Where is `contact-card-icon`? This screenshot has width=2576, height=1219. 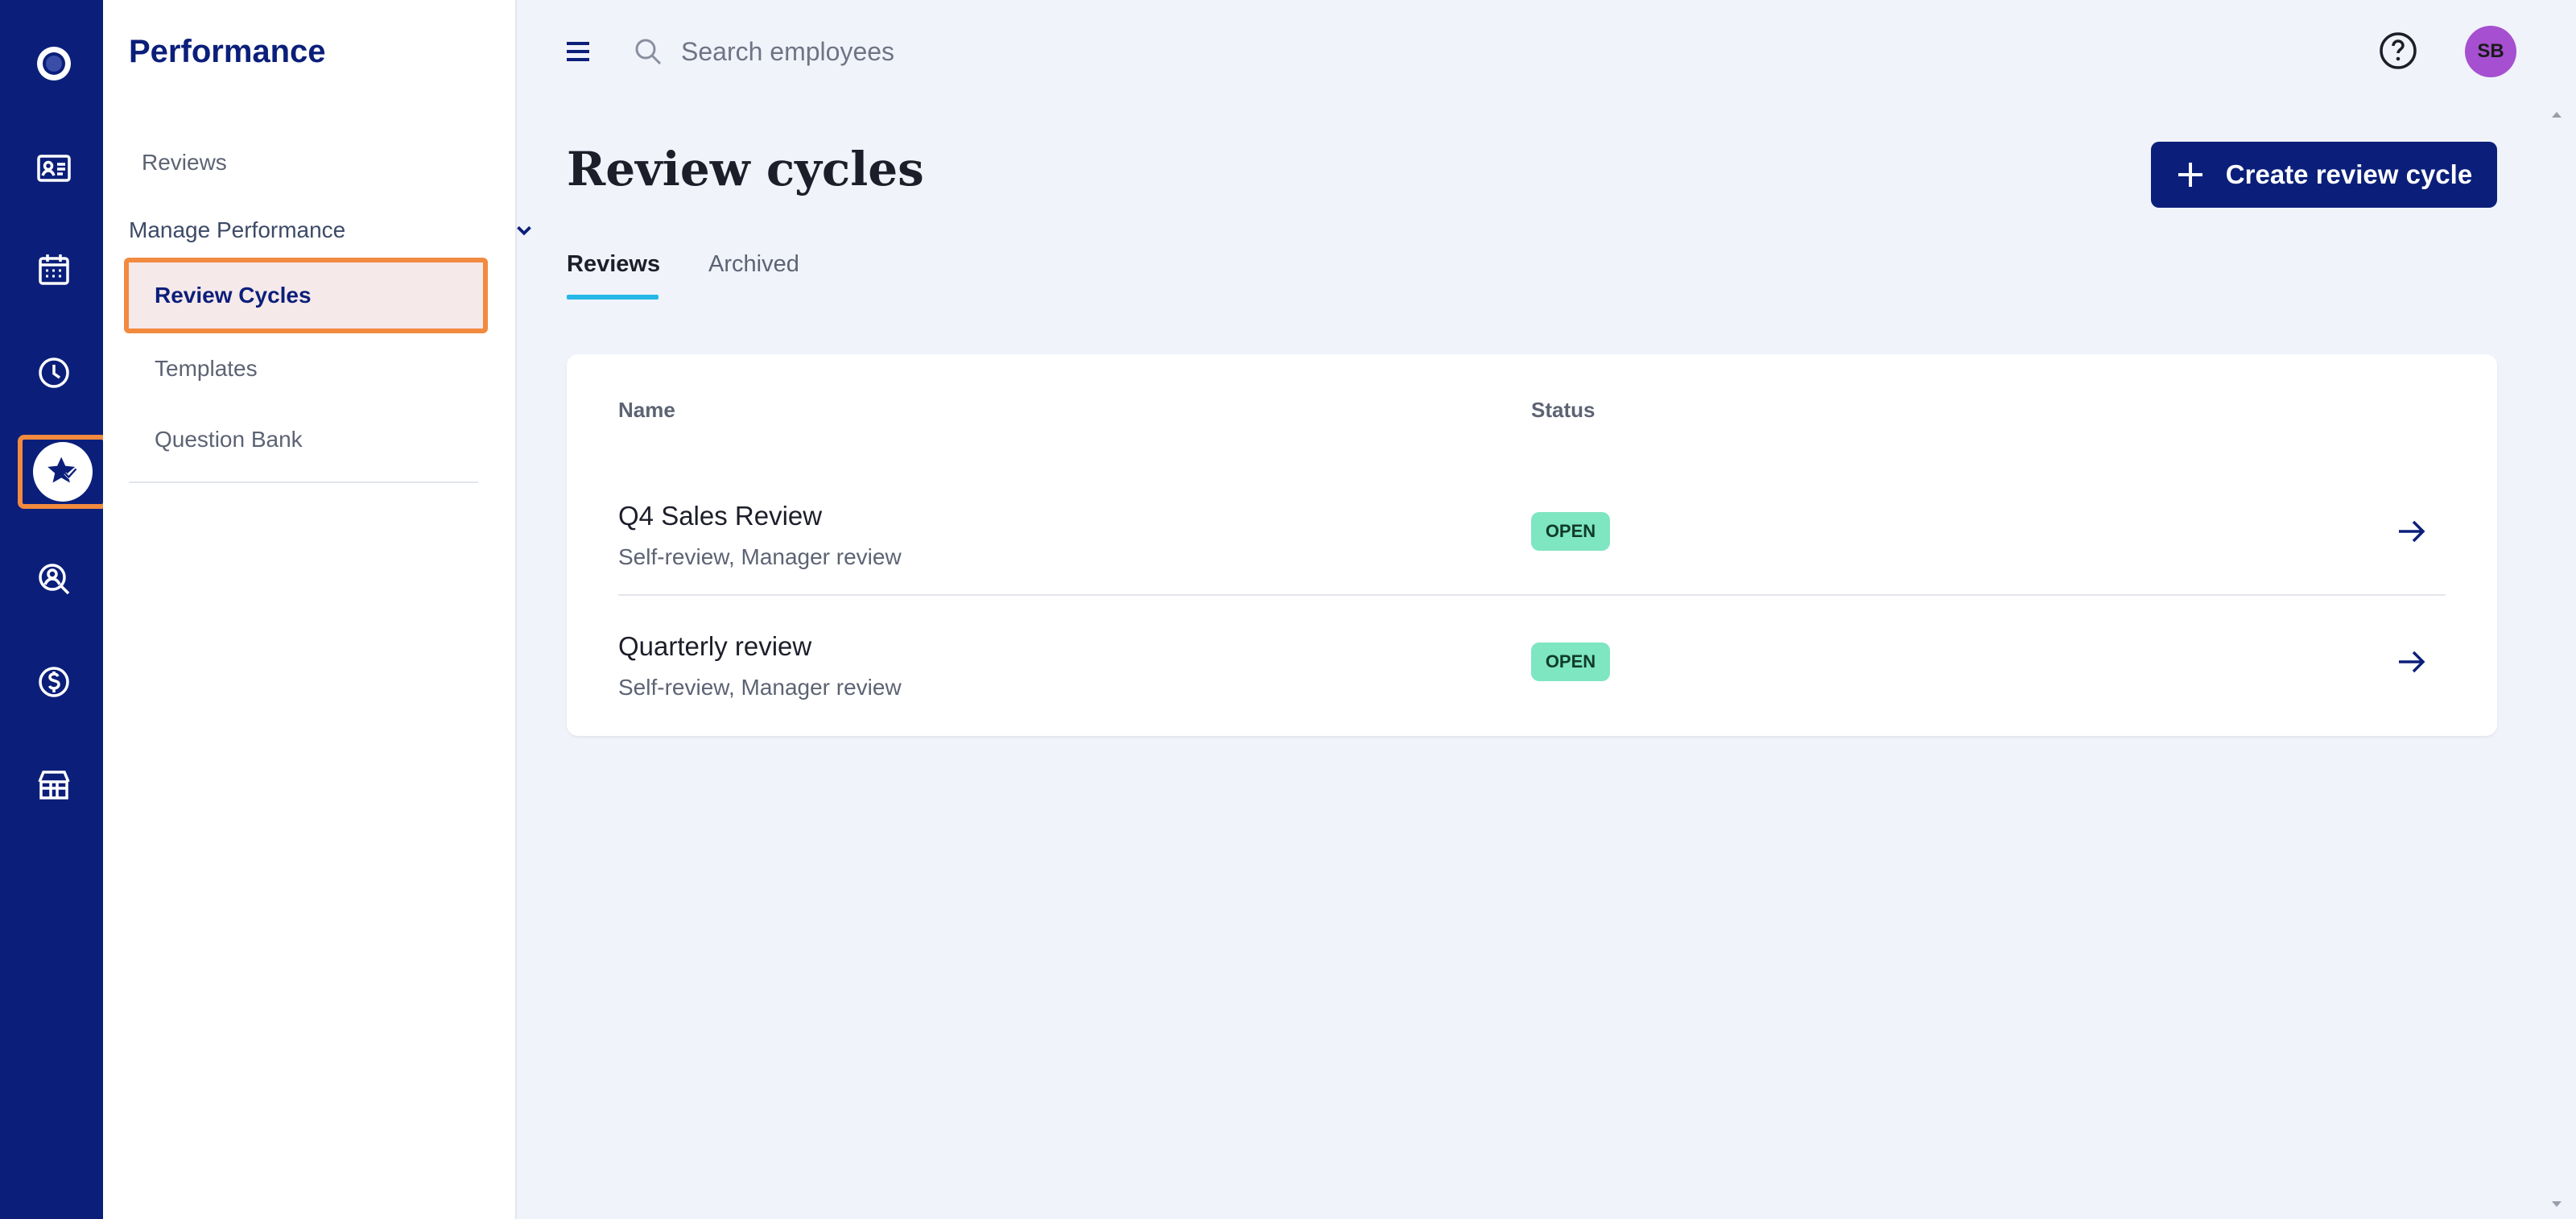
contact-card-icon is located at coordinates (54, 168).